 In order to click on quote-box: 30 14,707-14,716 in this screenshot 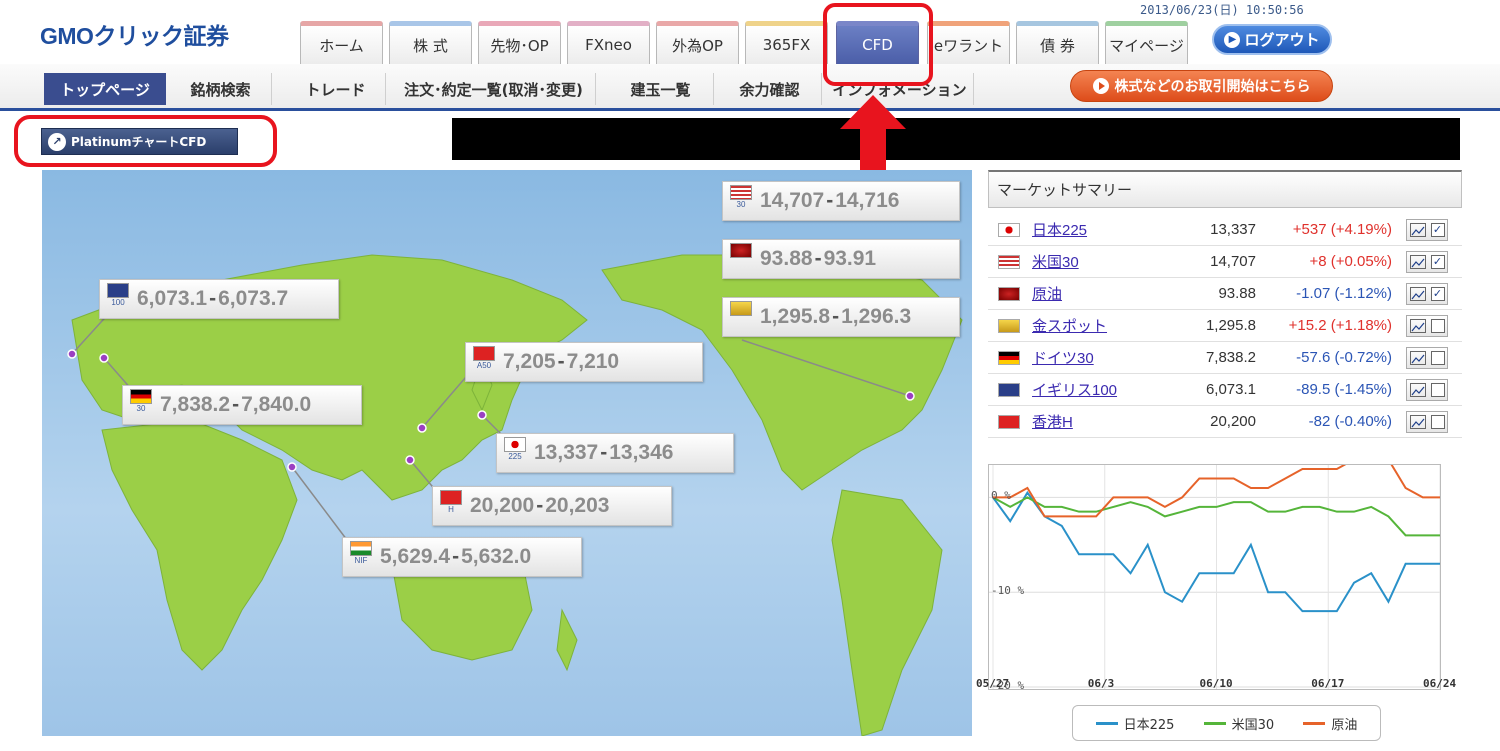, I will do `click(841, 201)`.